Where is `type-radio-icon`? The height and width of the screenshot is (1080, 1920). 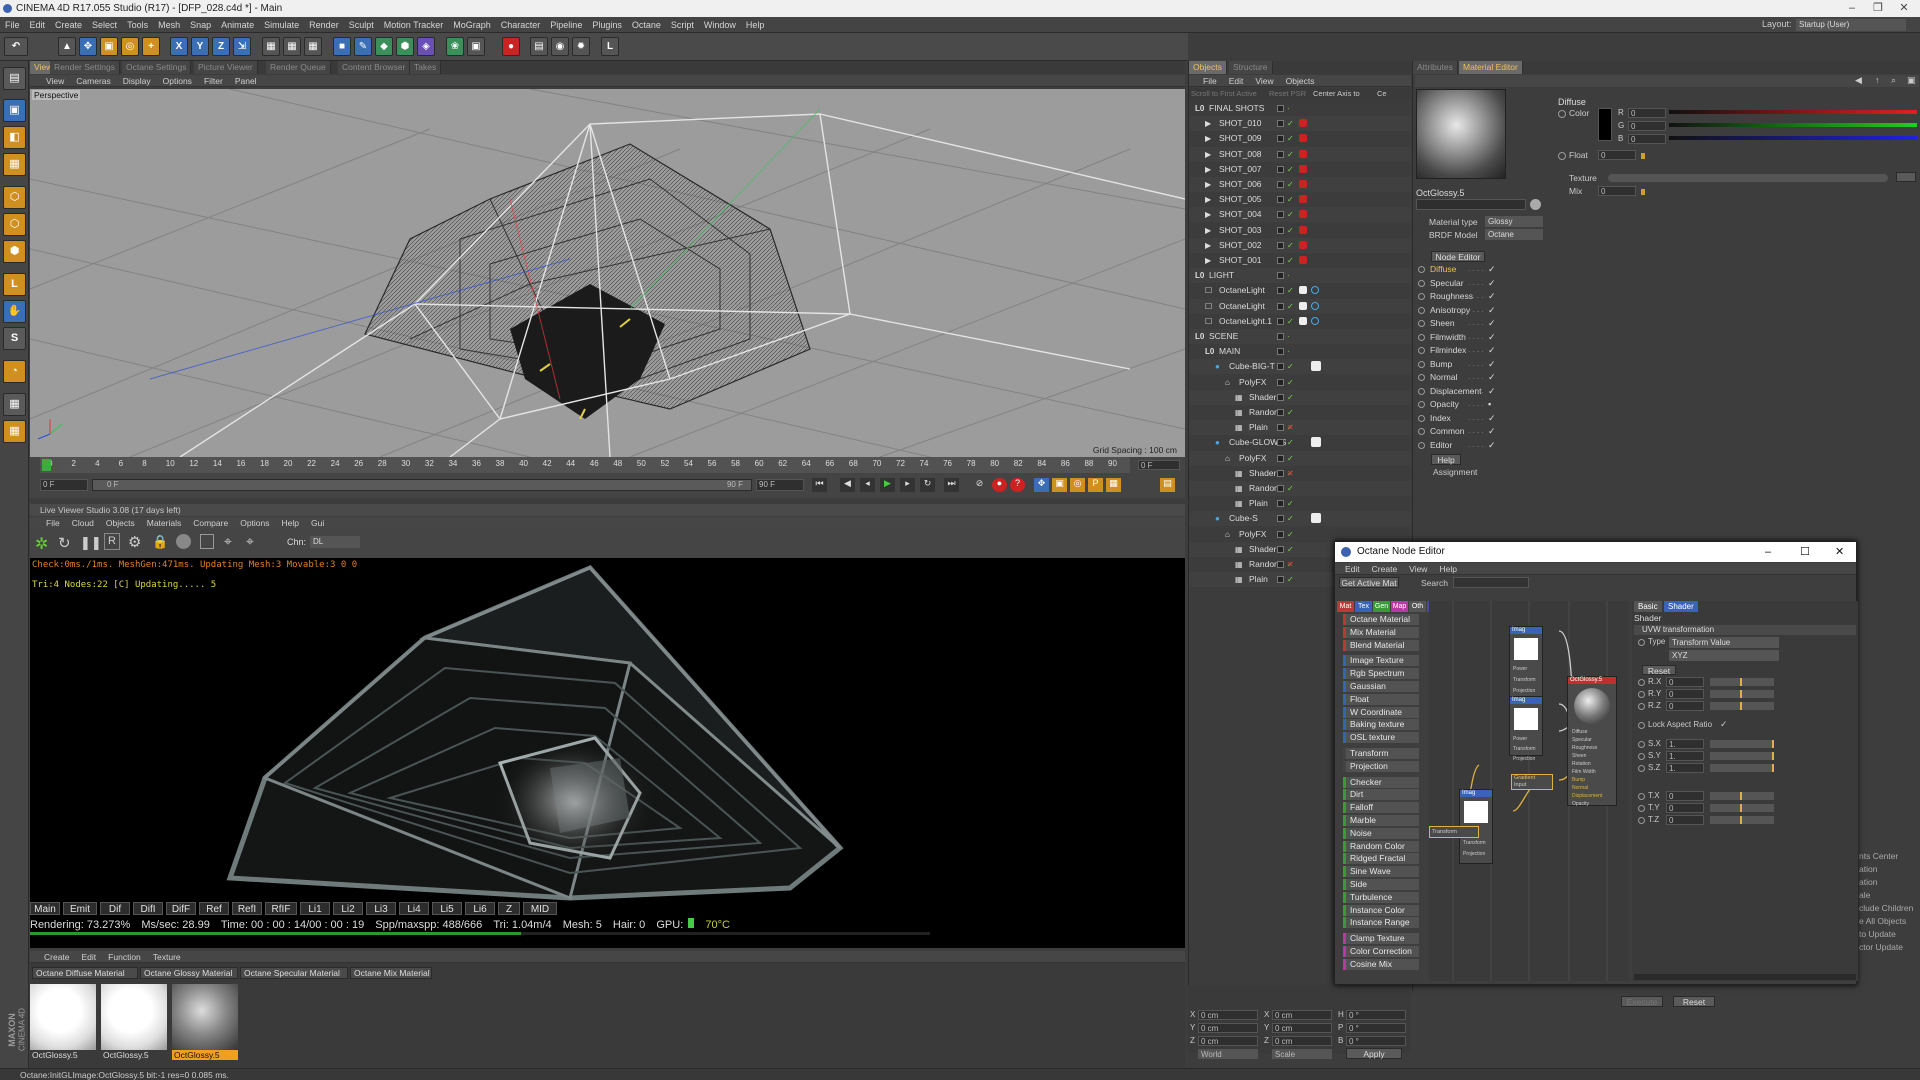
type-radio-icon is located at coordinates (1641, 642).